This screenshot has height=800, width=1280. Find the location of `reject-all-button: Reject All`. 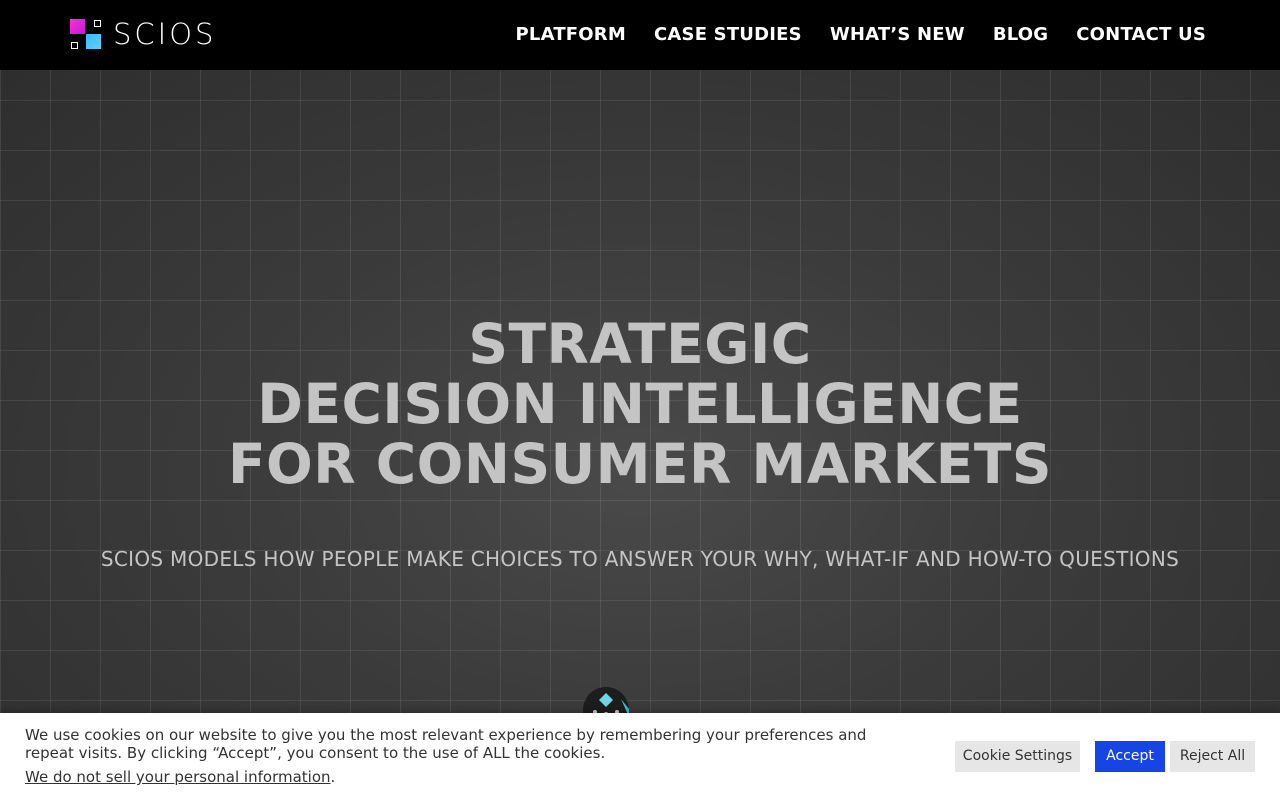

reject-all-button: Reject All is located at coordinates (1212, 756).